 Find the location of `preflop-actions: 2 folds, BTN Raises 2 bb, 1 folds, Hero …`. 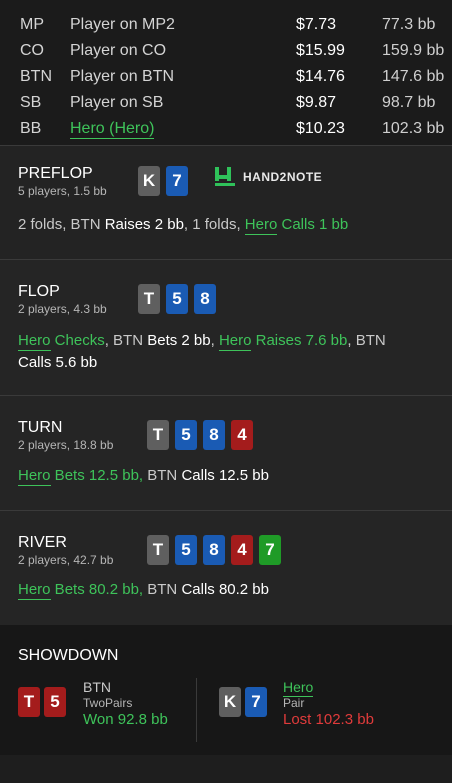

preflop-actions: 2 folds, BTN Raises 2 bb, 1 folds, Hero … is located at coordinates (226, 225).